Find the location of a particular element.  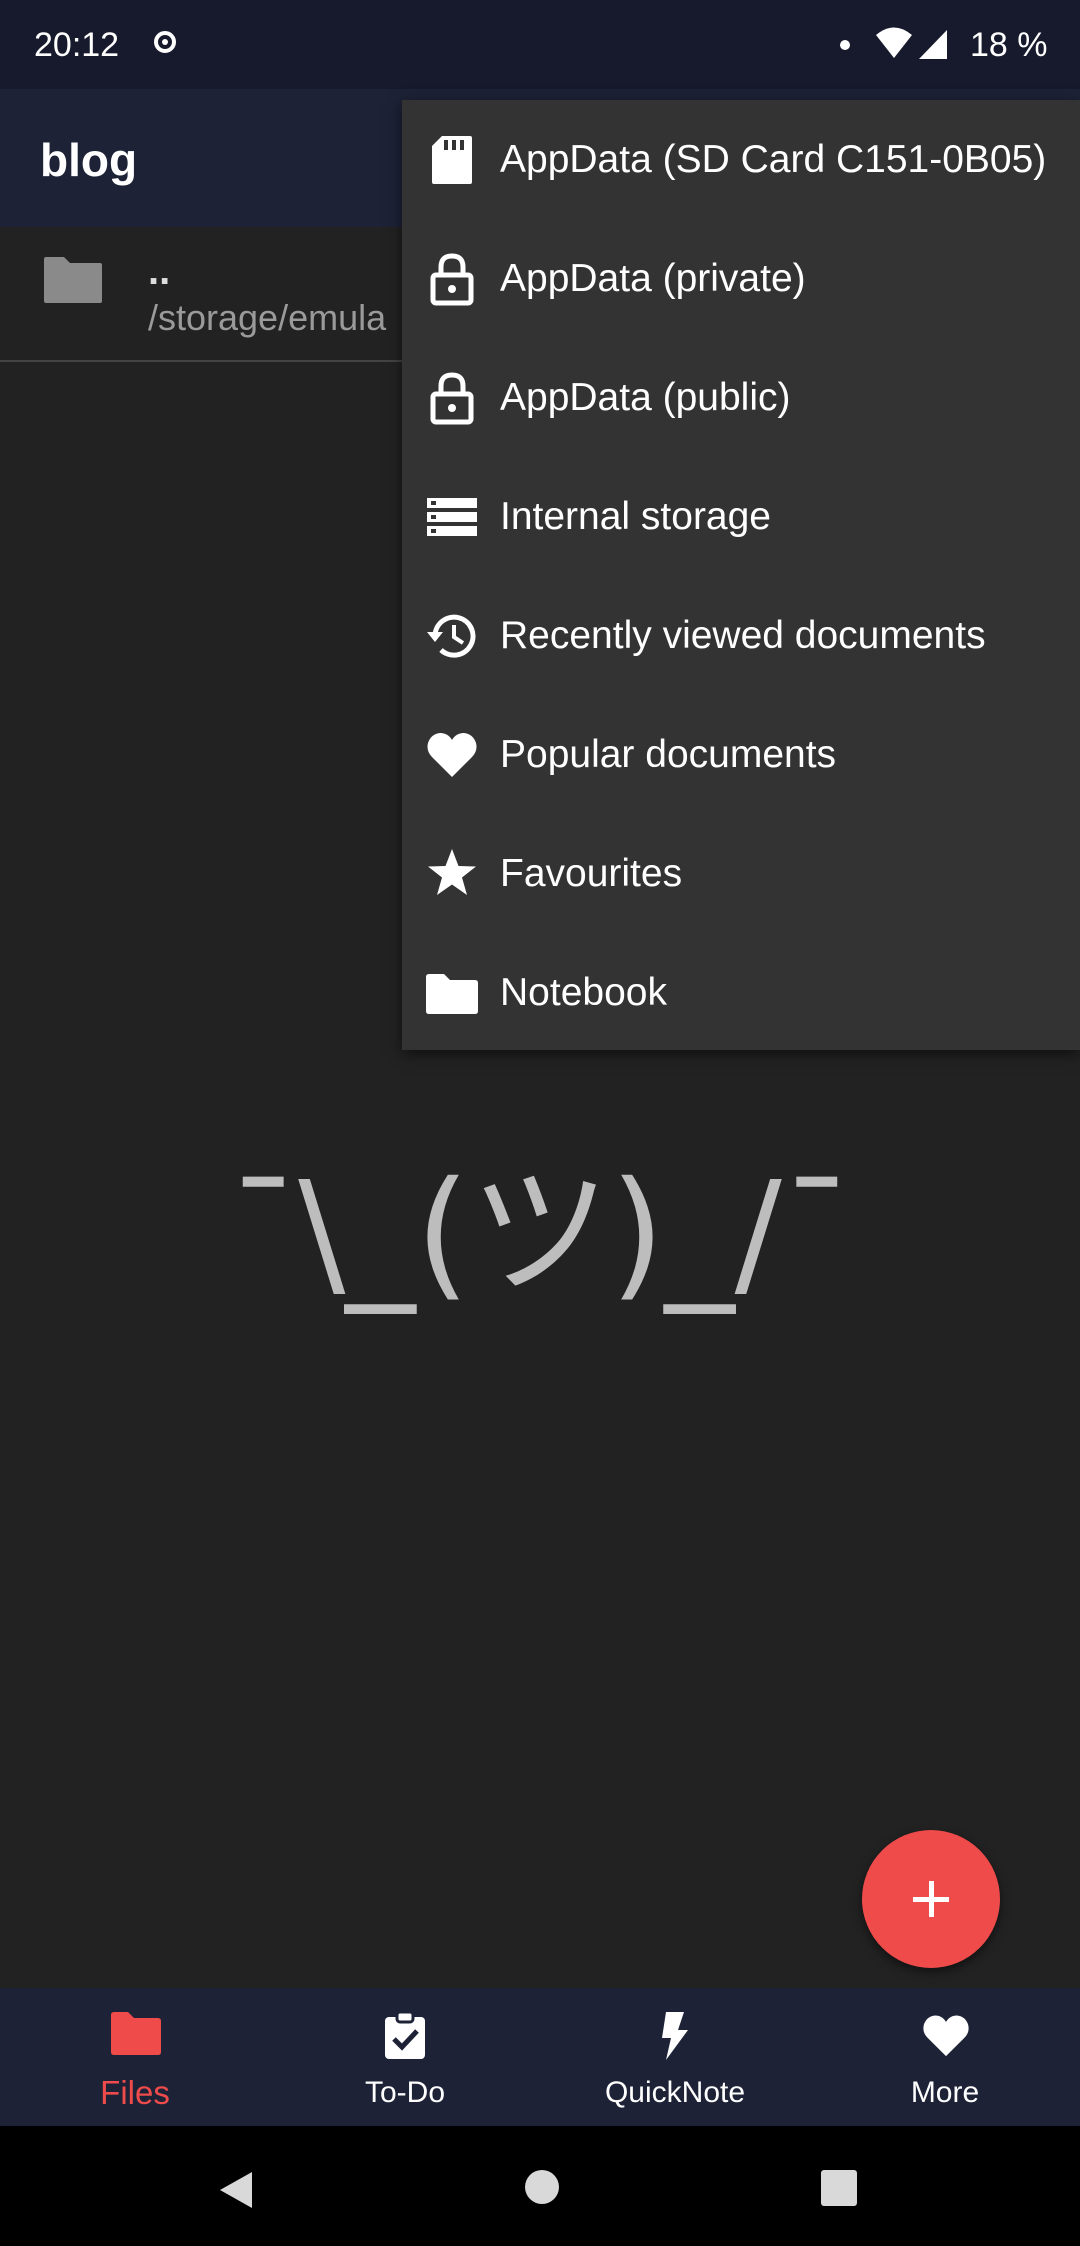

tab-label: QuickNote is located at coordinates (675, 2092).